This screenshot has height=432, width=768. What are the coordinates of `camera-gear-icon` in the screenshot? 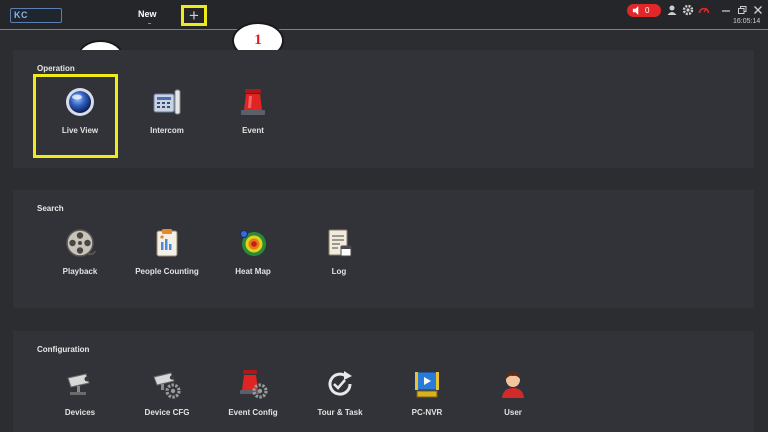 It's located at (167, 385).